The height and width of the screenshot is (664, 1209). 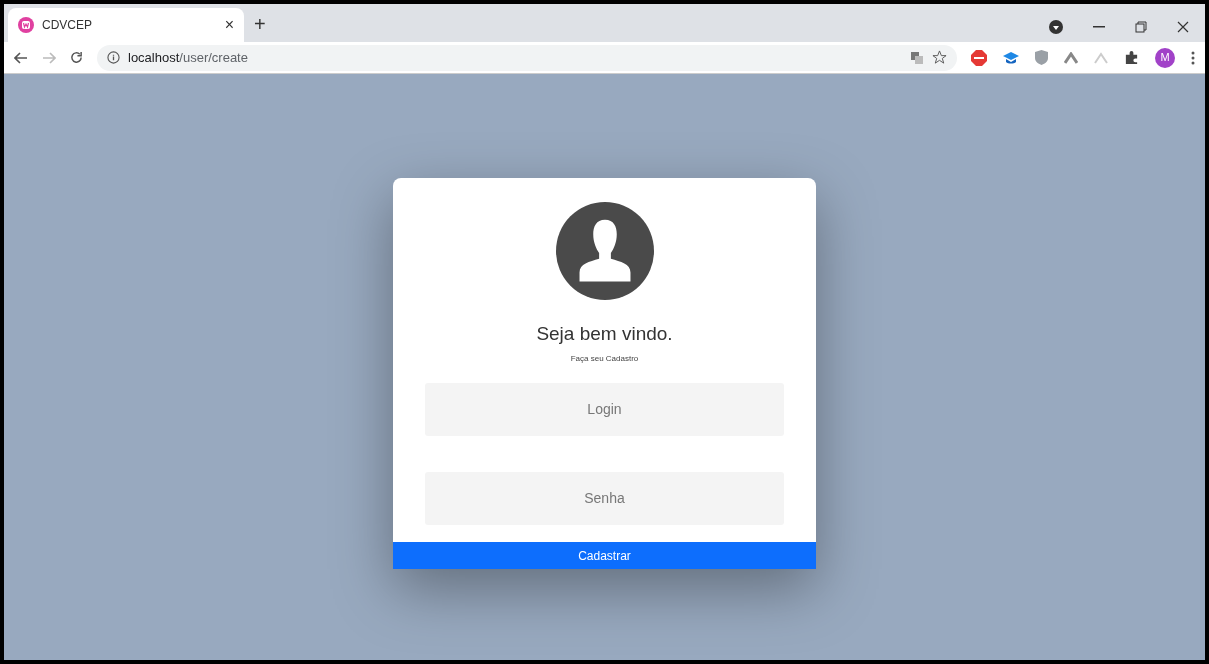 I want to click on shield-icon, so click(x=1041, y=57).